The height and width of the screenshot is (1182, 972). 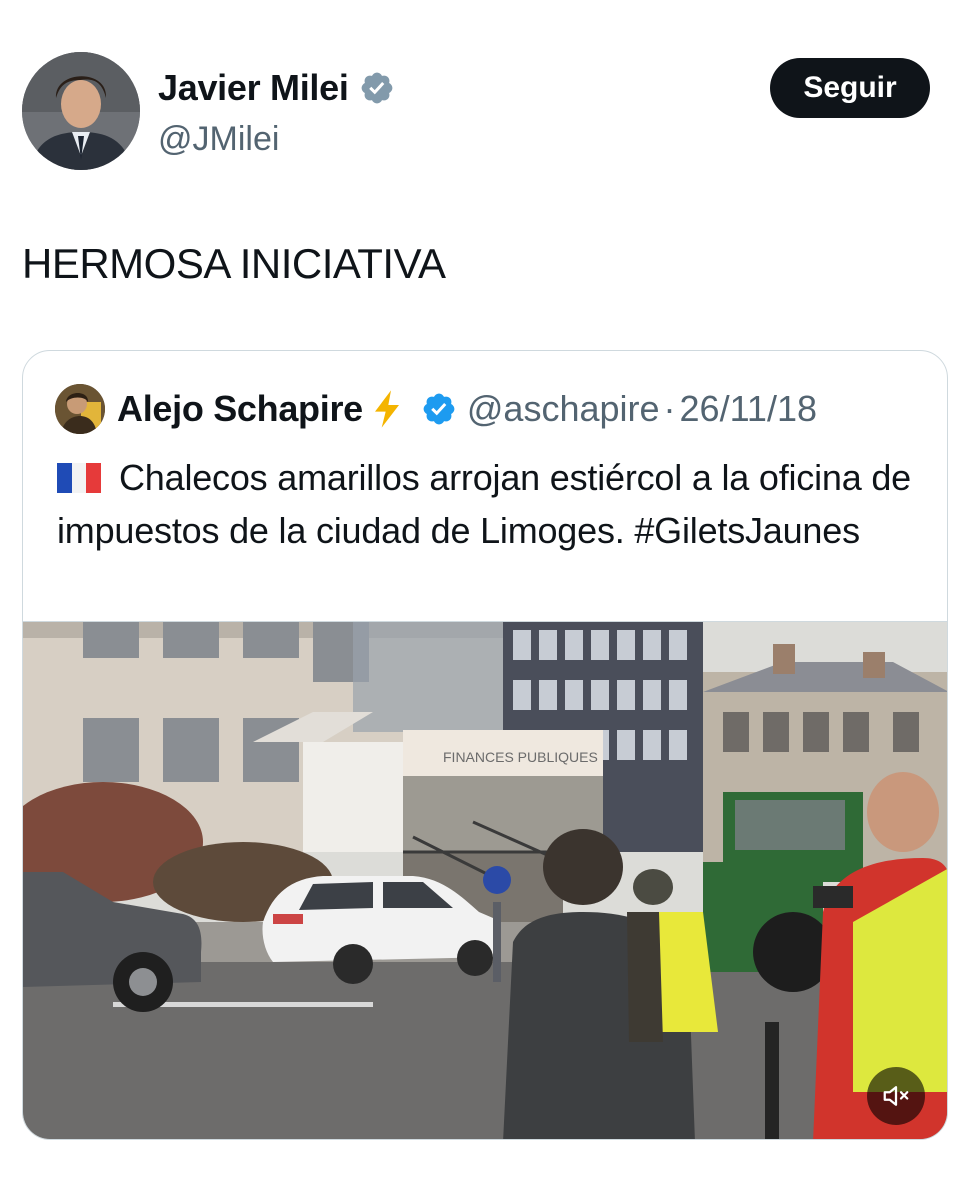 I want to click on quoted-tweet-header: Alejo Schapire @aschapire · 26/11/18, so click(x=436, y=409).